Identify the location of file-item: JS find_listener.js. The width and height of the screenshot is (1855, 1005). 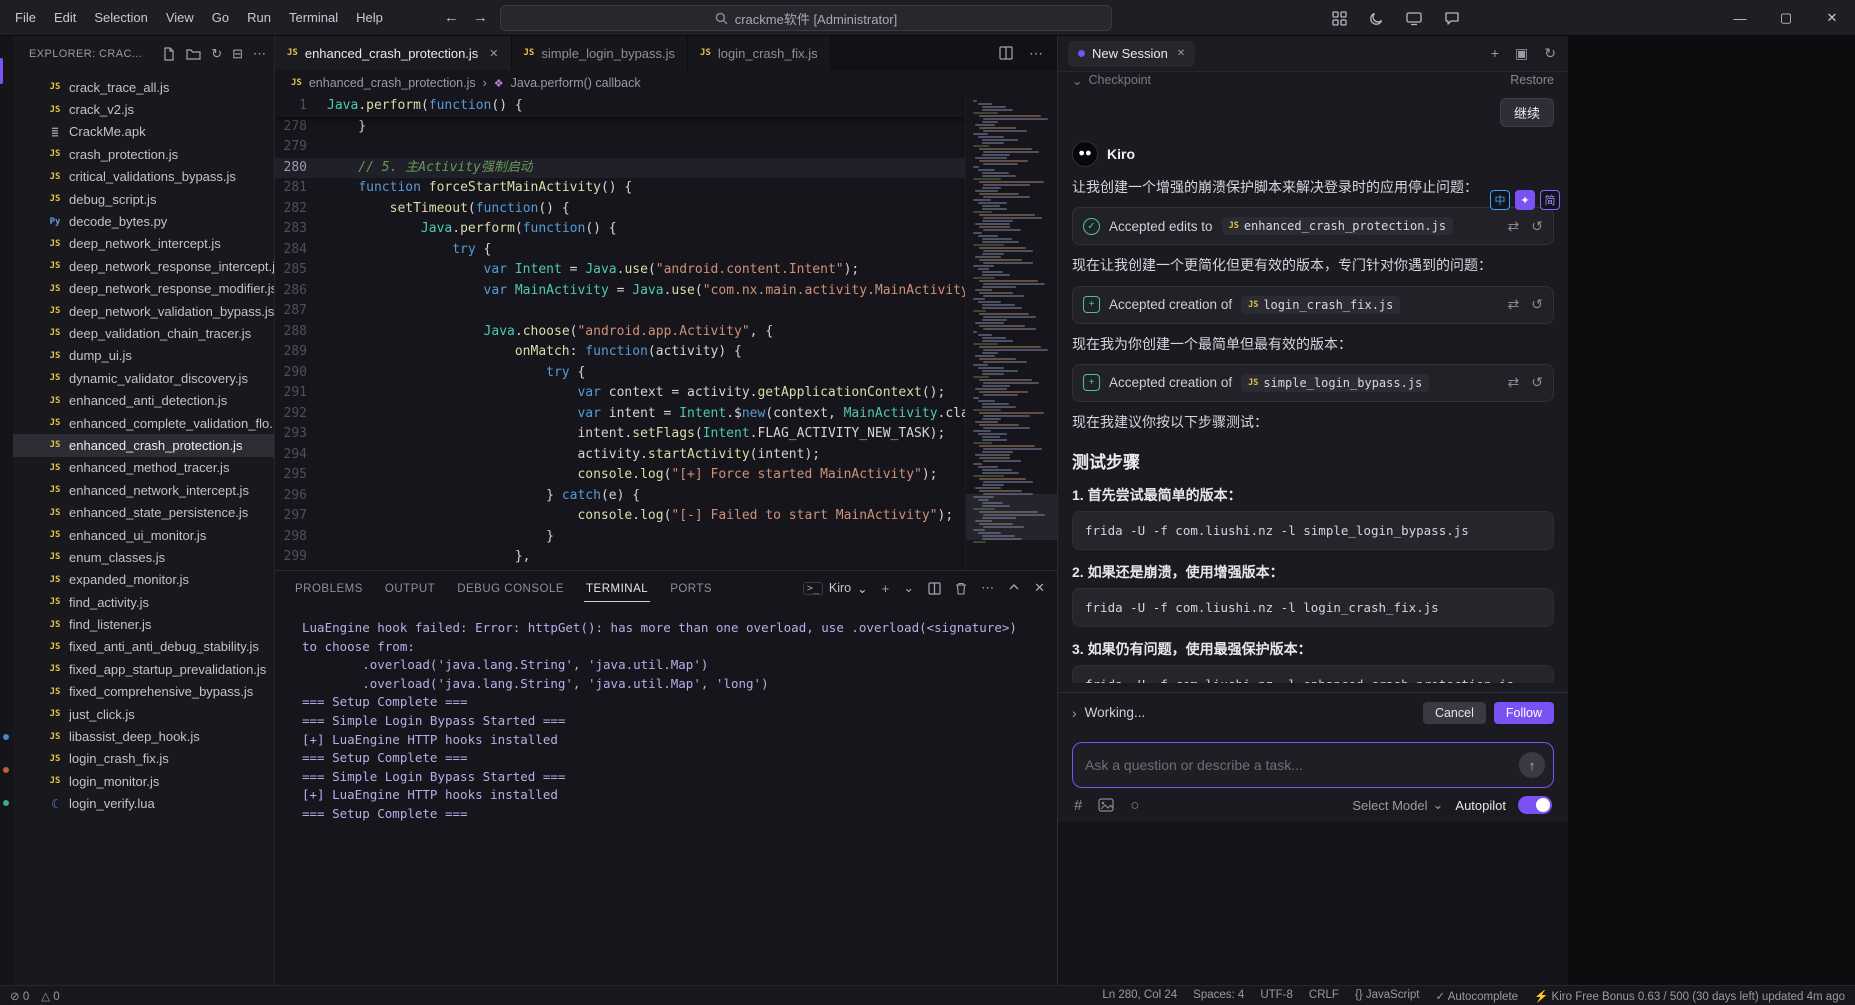
(143, 624).